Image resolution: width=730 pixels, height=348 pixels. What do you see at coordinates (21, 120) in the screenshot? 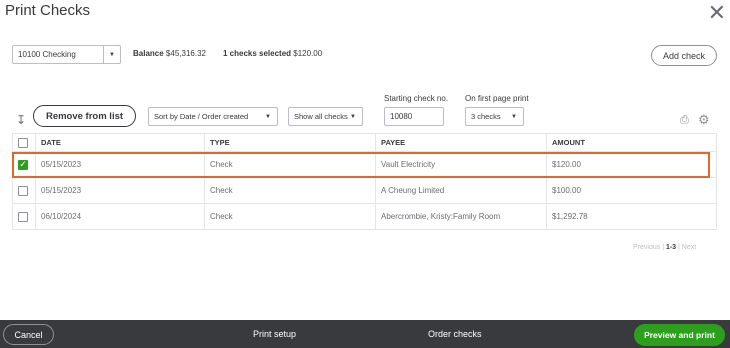
I see `sort-arrow-icon: ↧` at bounding box center [21, 120].